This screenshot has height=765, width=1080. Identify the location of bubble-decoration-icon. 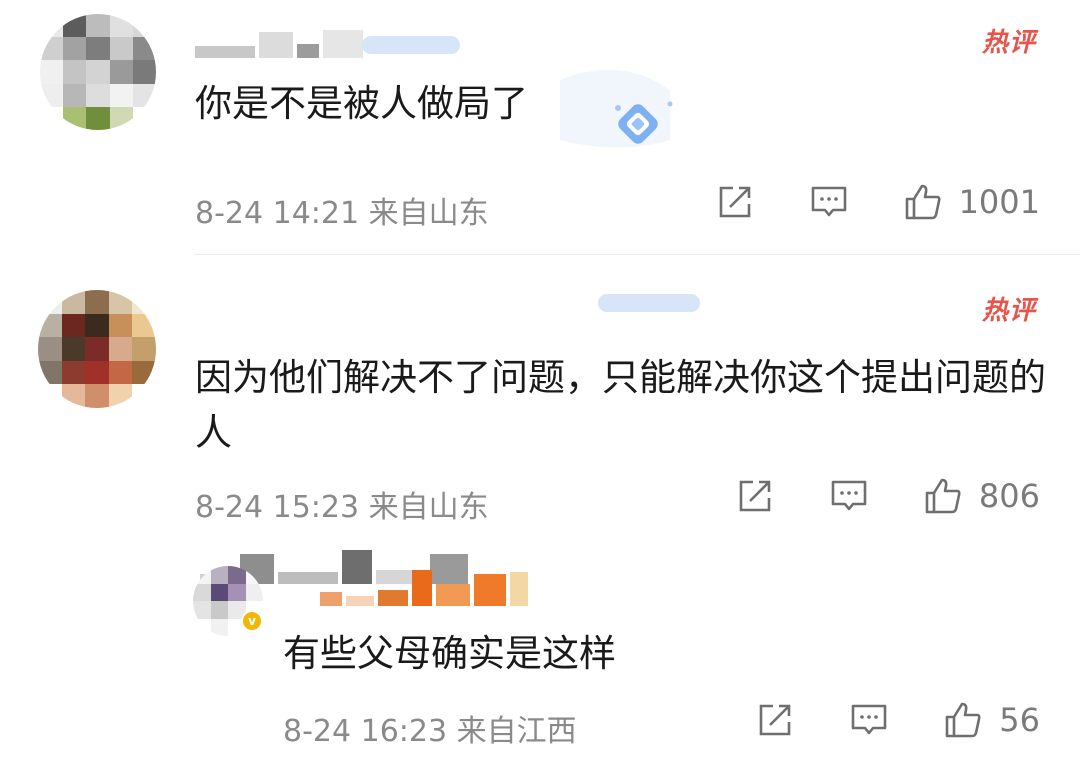
(616, 108).